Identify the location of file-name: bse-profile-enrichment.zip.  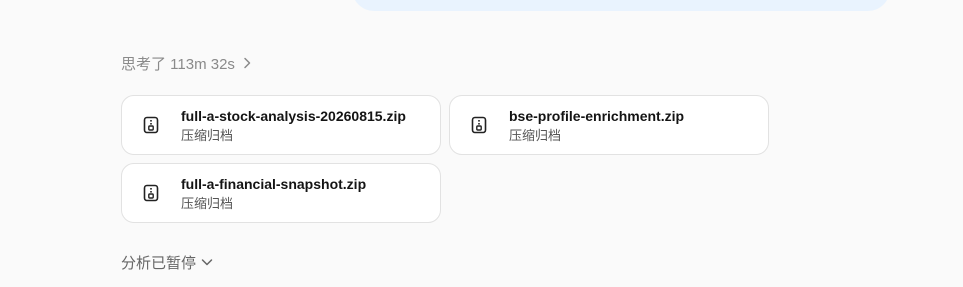
(597, 115).